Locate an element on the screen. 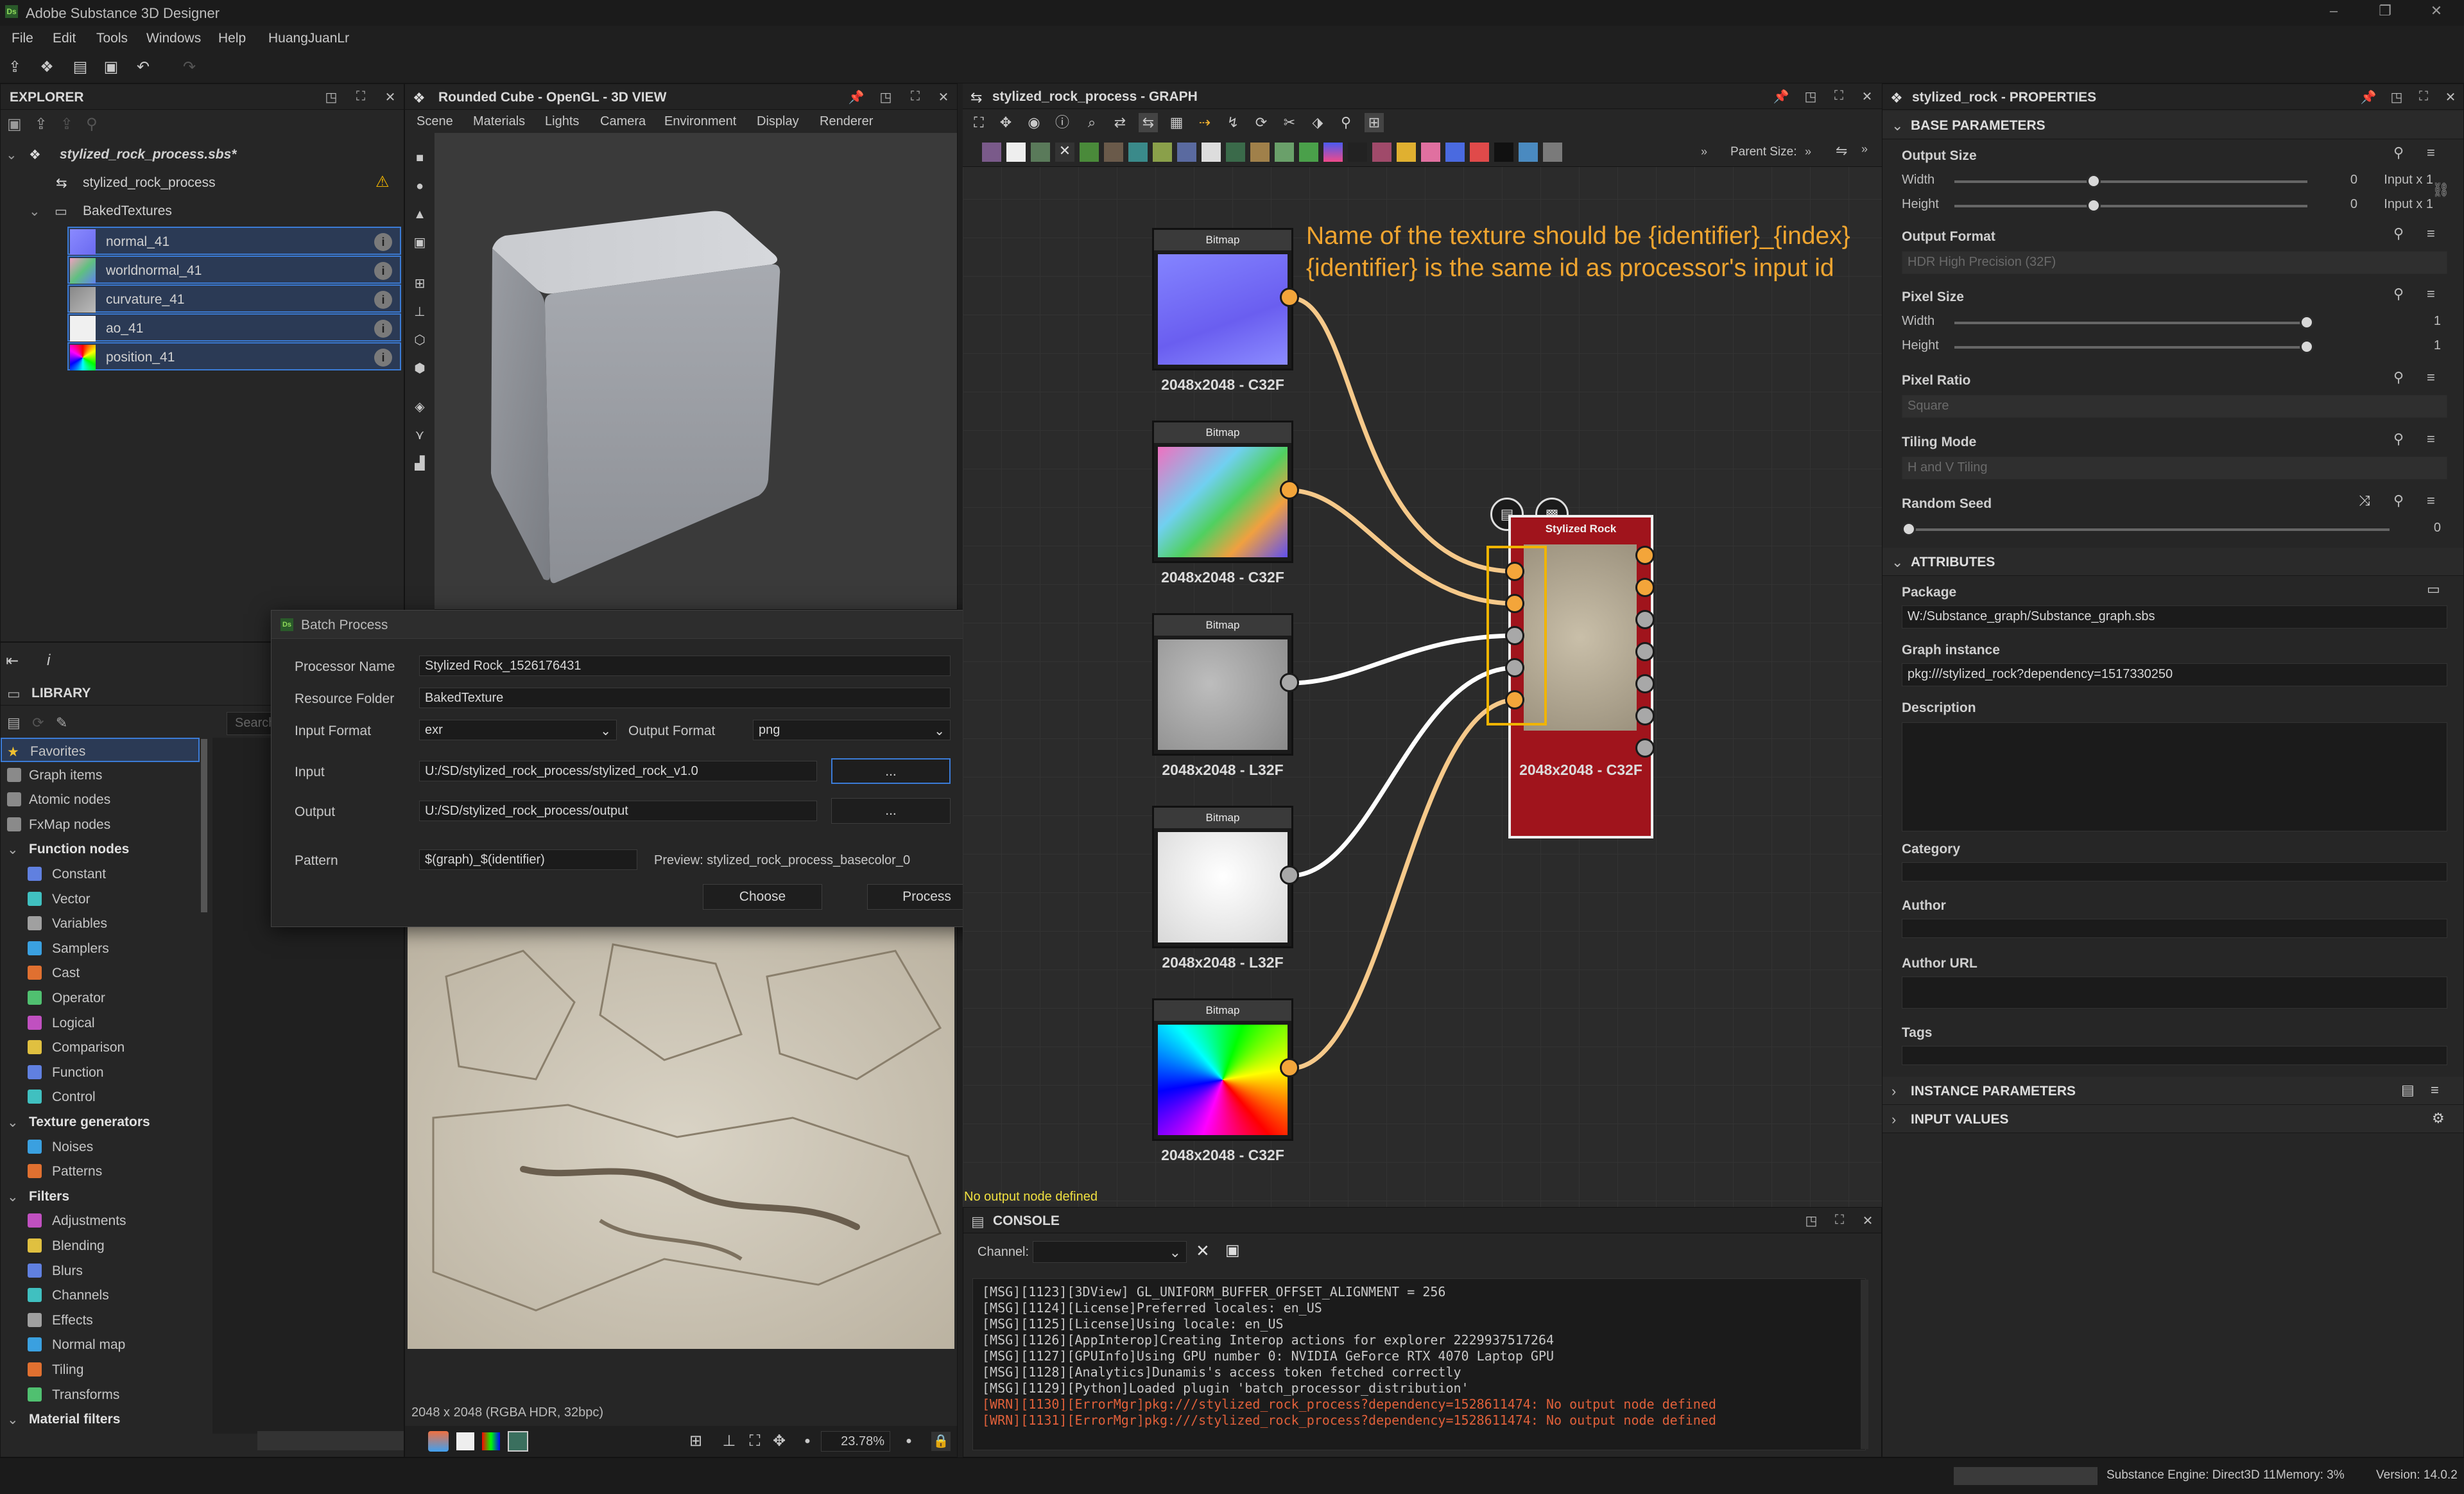 Image resolution: width=2464 pixels, height=1494 pixels. menu-tools: Tools is located at coordinates (112, 38).